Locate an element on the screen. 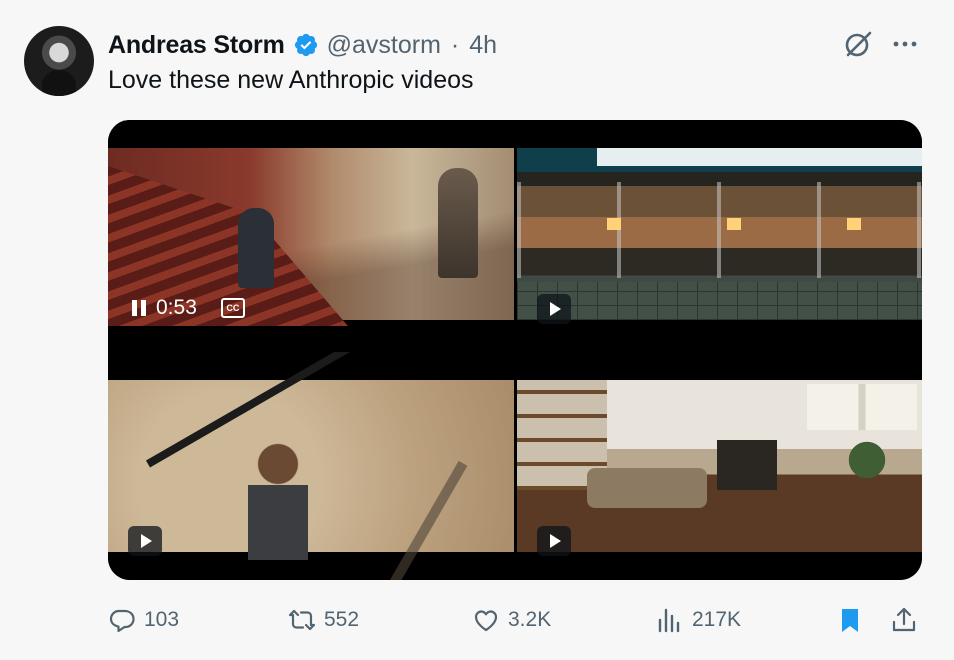  share-icon is located at coordinates (904, 619).